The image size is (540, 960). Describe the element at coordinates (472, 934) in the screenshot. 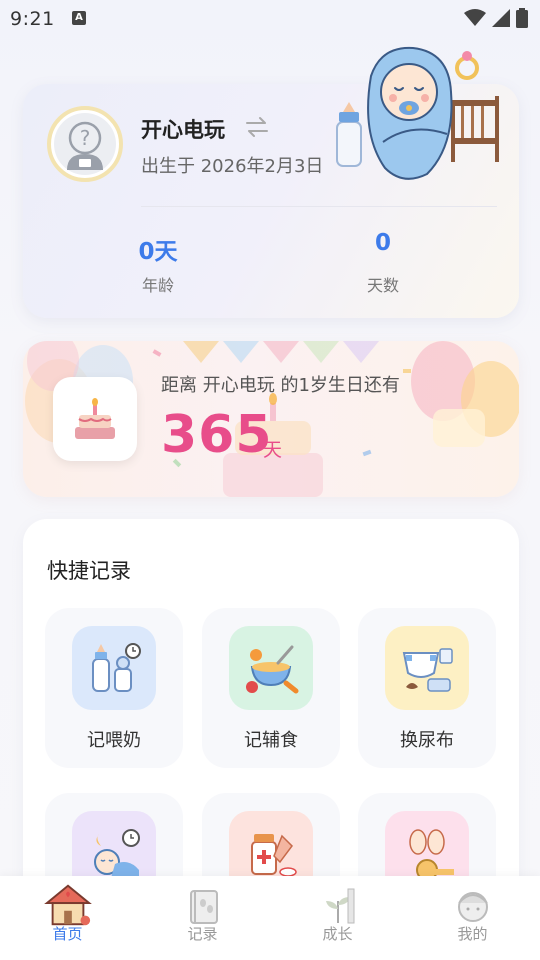

I see `nav-label-profile: 我的` at that location.